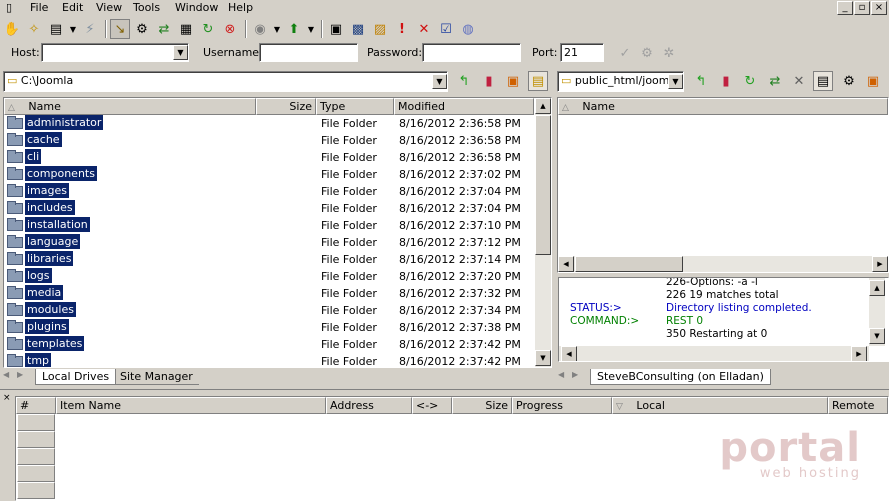 The image size is (889, 501). What do you see at coordinates (823, 81) in the screenshot?
I see `remote-view-icon: ▤` at bounding box center [823, 81].